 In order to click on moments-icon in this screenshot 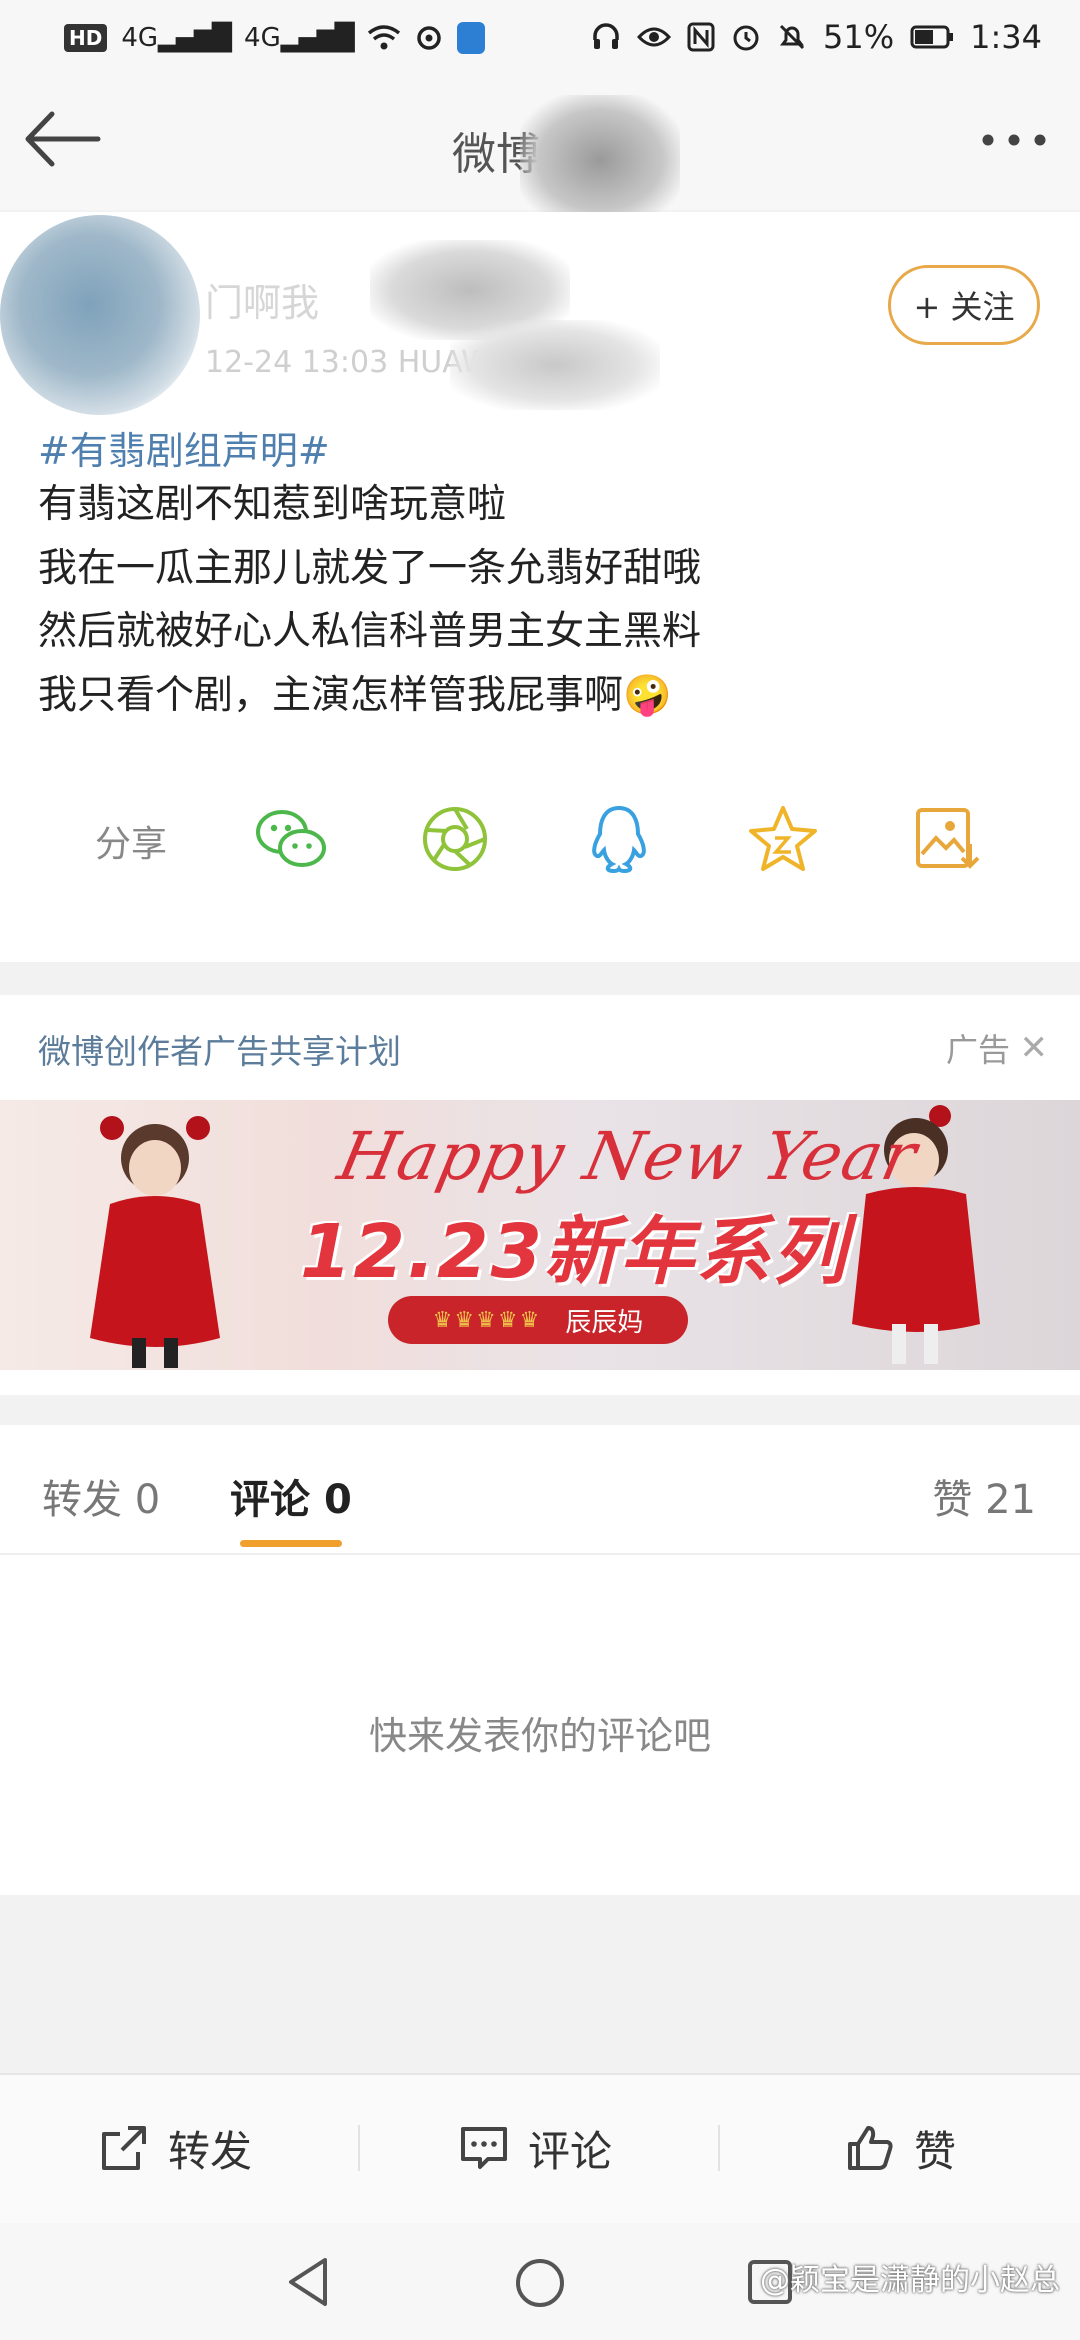, I will do `click(455, 839)`.